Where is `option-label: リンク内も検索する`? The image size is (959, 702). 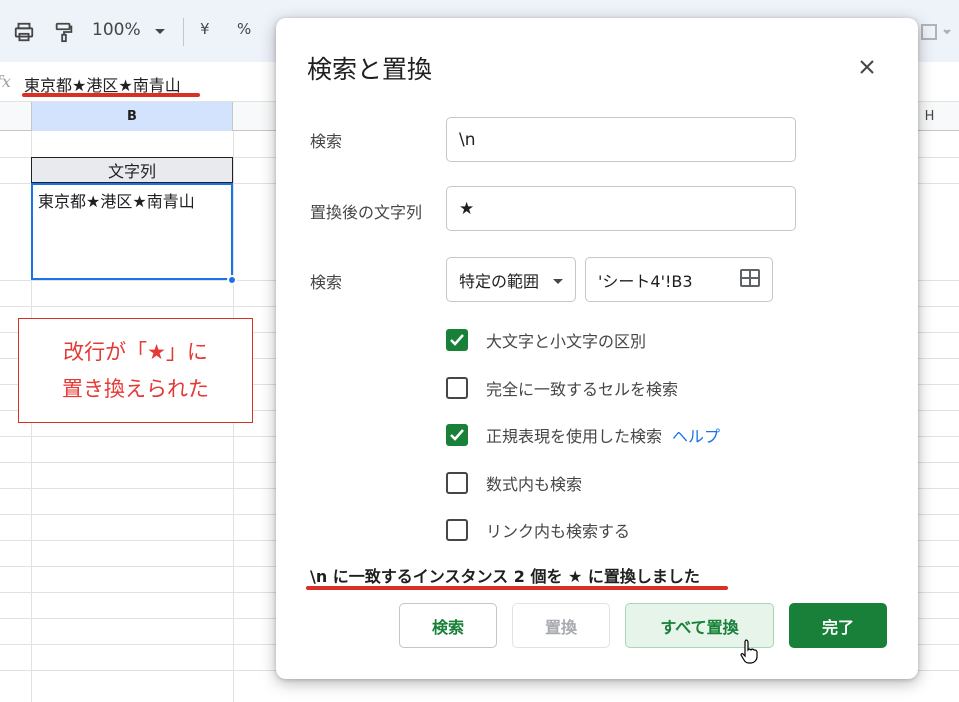
option-label: リンク内も検索する is located at coordinates (558, 531).